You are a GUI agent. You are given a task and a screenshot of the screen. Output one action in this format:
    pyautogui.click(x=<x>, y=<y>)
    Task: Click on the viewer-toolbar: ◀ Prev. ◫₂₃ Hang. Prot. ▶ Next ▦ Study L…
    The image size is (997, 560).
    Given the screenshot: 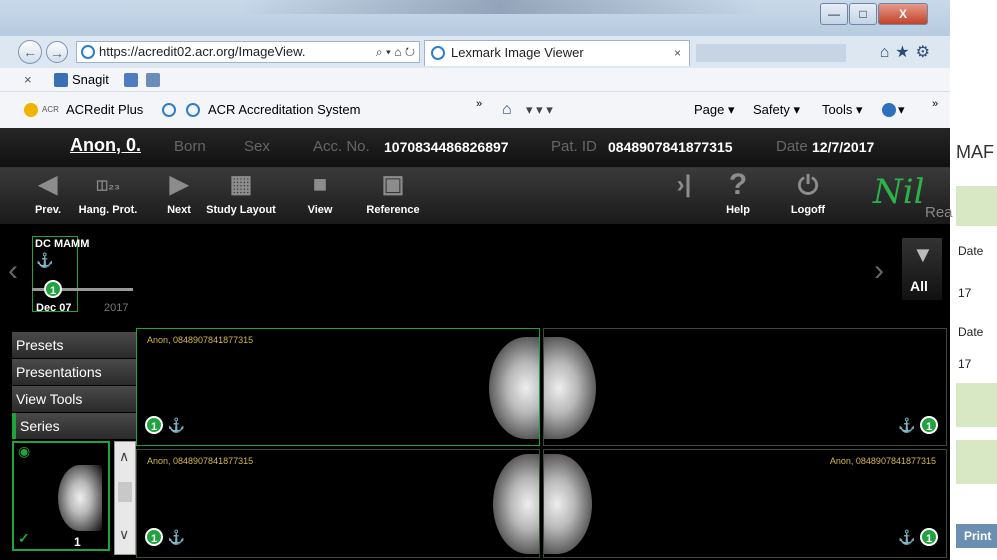 What is the action you would take?
    pyautogui.click(x=476, y=196)
    